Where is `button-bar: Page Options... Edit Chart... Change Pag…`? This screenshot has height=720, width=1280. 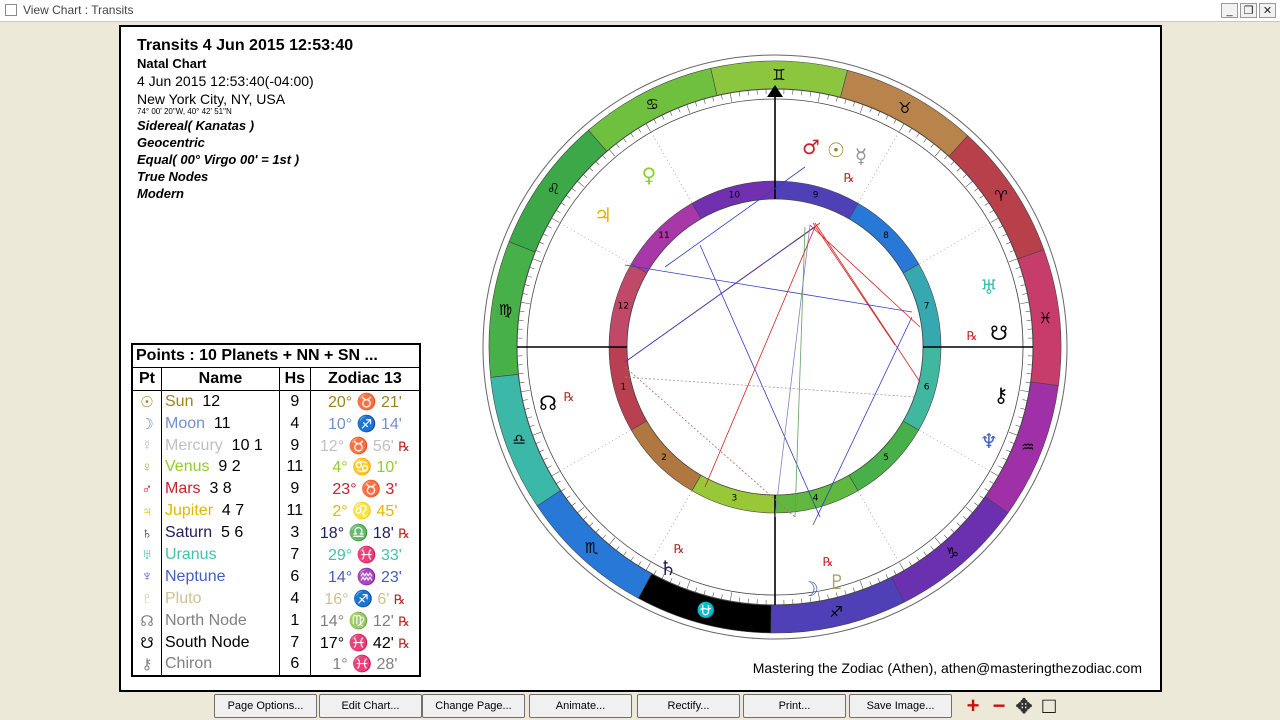
button-bar: Page Options... Edit Chart... Change Pag… is located at coordinates (640, 706).